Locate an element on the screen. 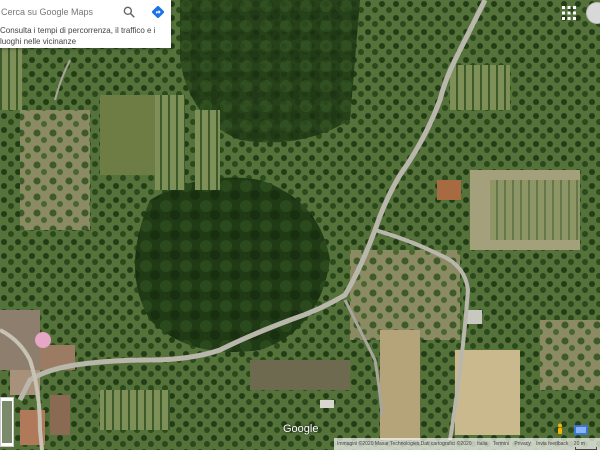  pegman-icon is located at coordinates (560, 429).